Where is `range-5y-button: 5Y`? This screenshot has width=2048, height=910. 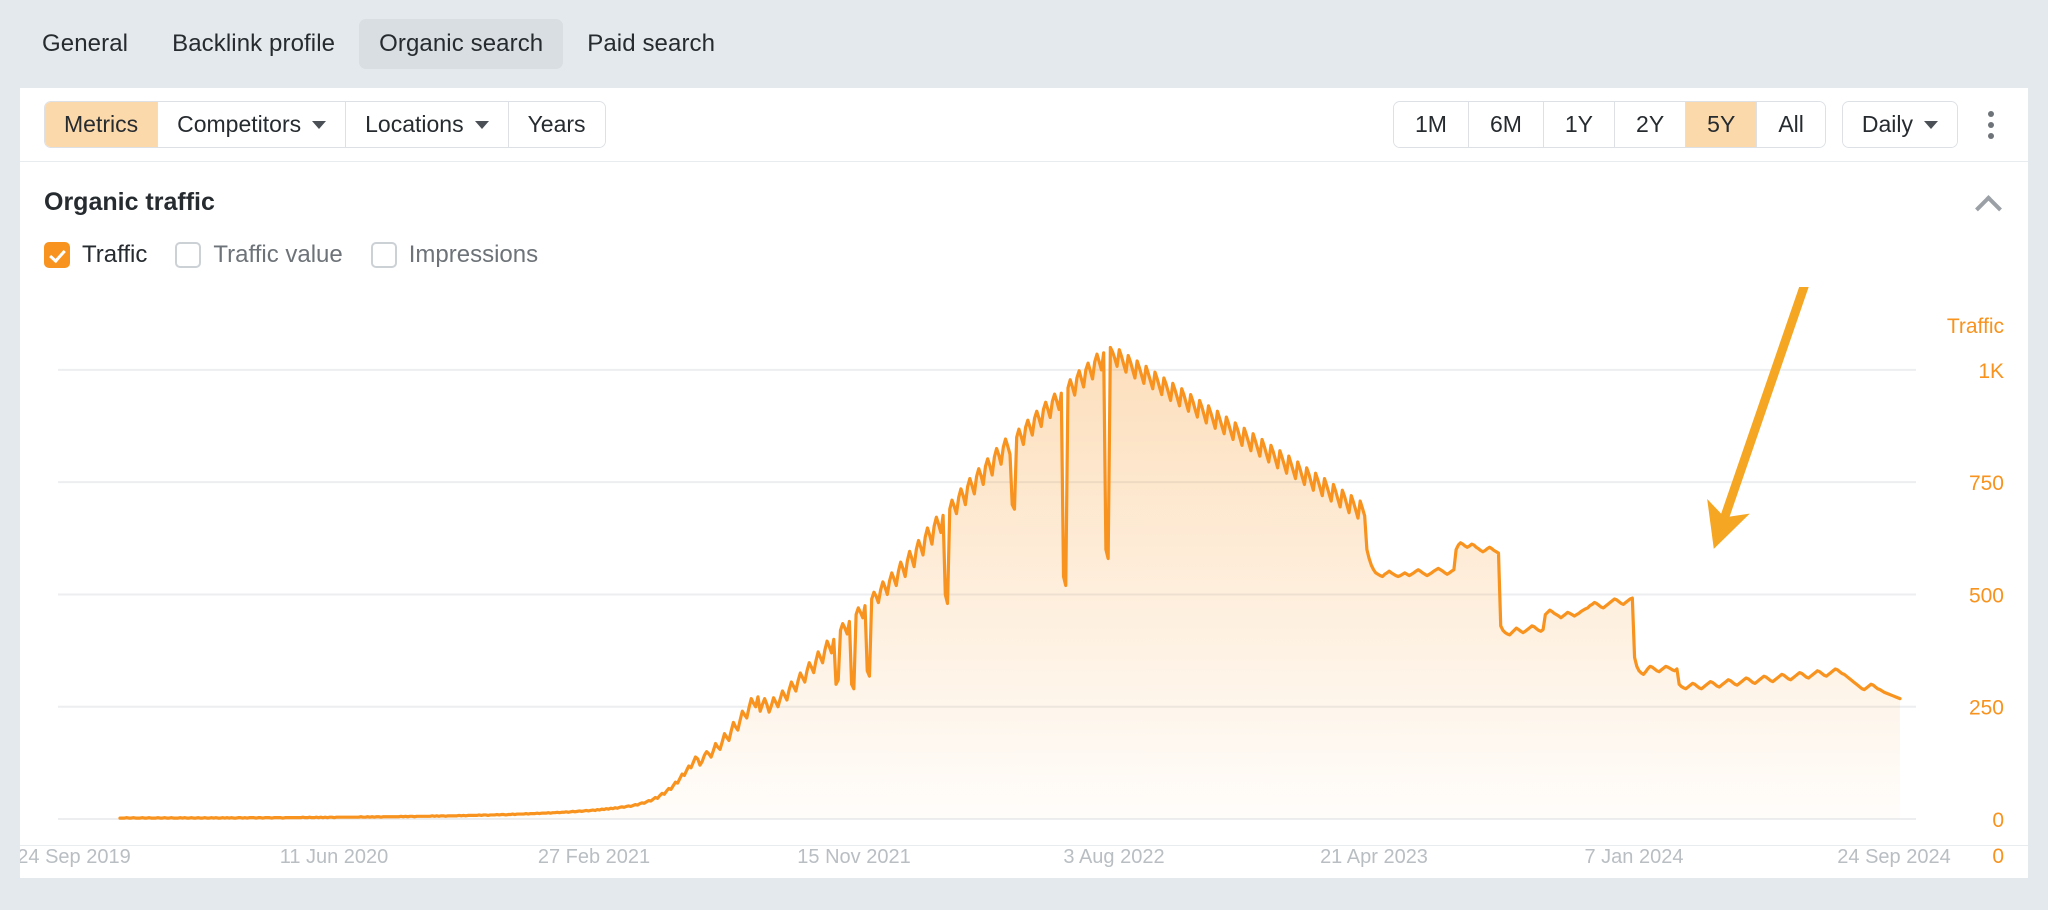
range-5y-button: 5Y is located at coordinates (1722, 124).